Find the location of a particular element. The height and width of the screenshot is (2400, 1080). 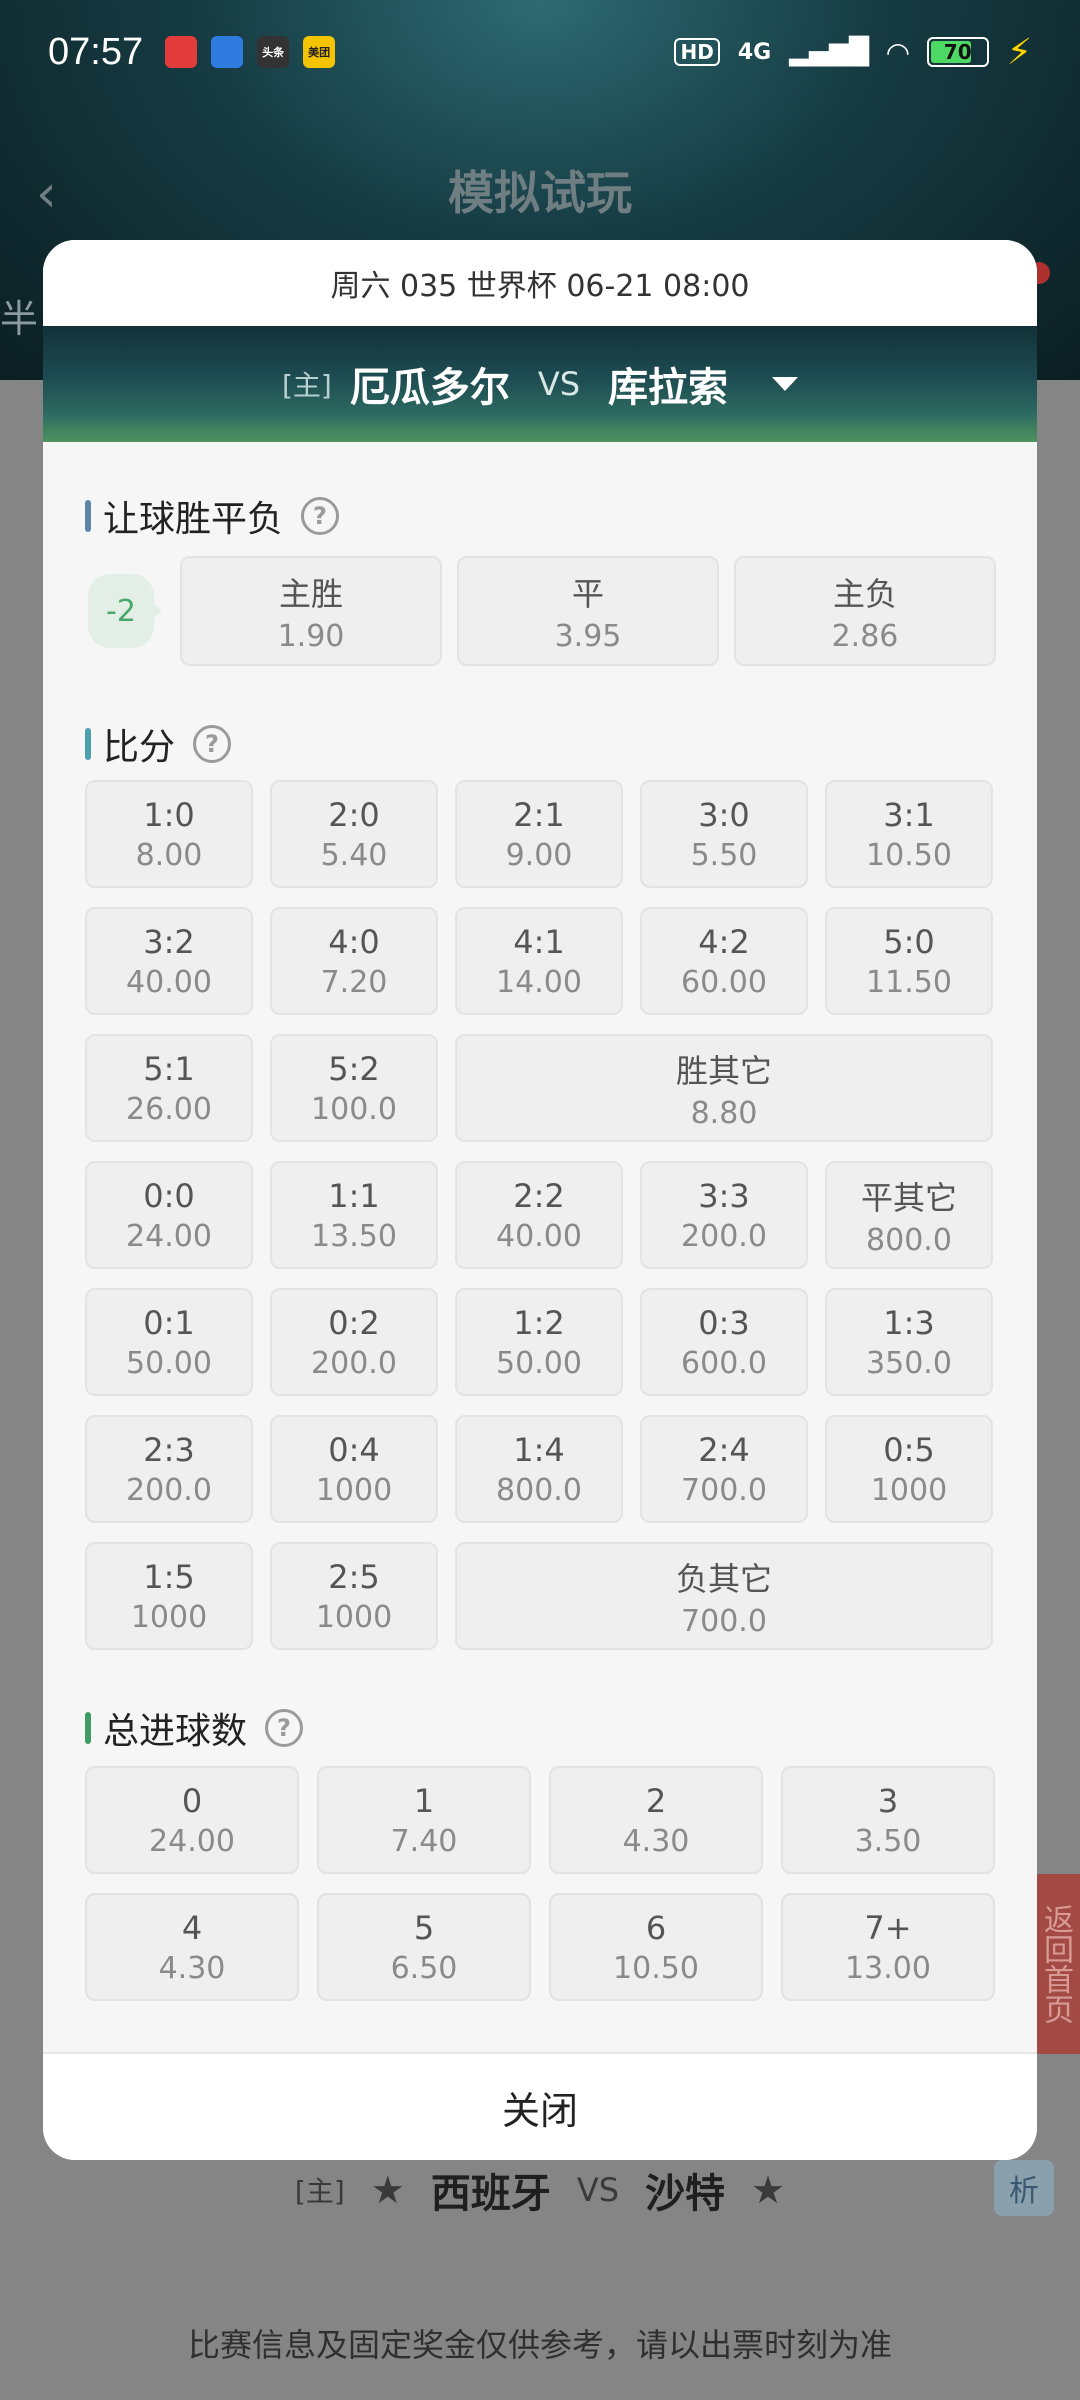

odds-option-label: 2:5 is located at coordinates (354, 1576).